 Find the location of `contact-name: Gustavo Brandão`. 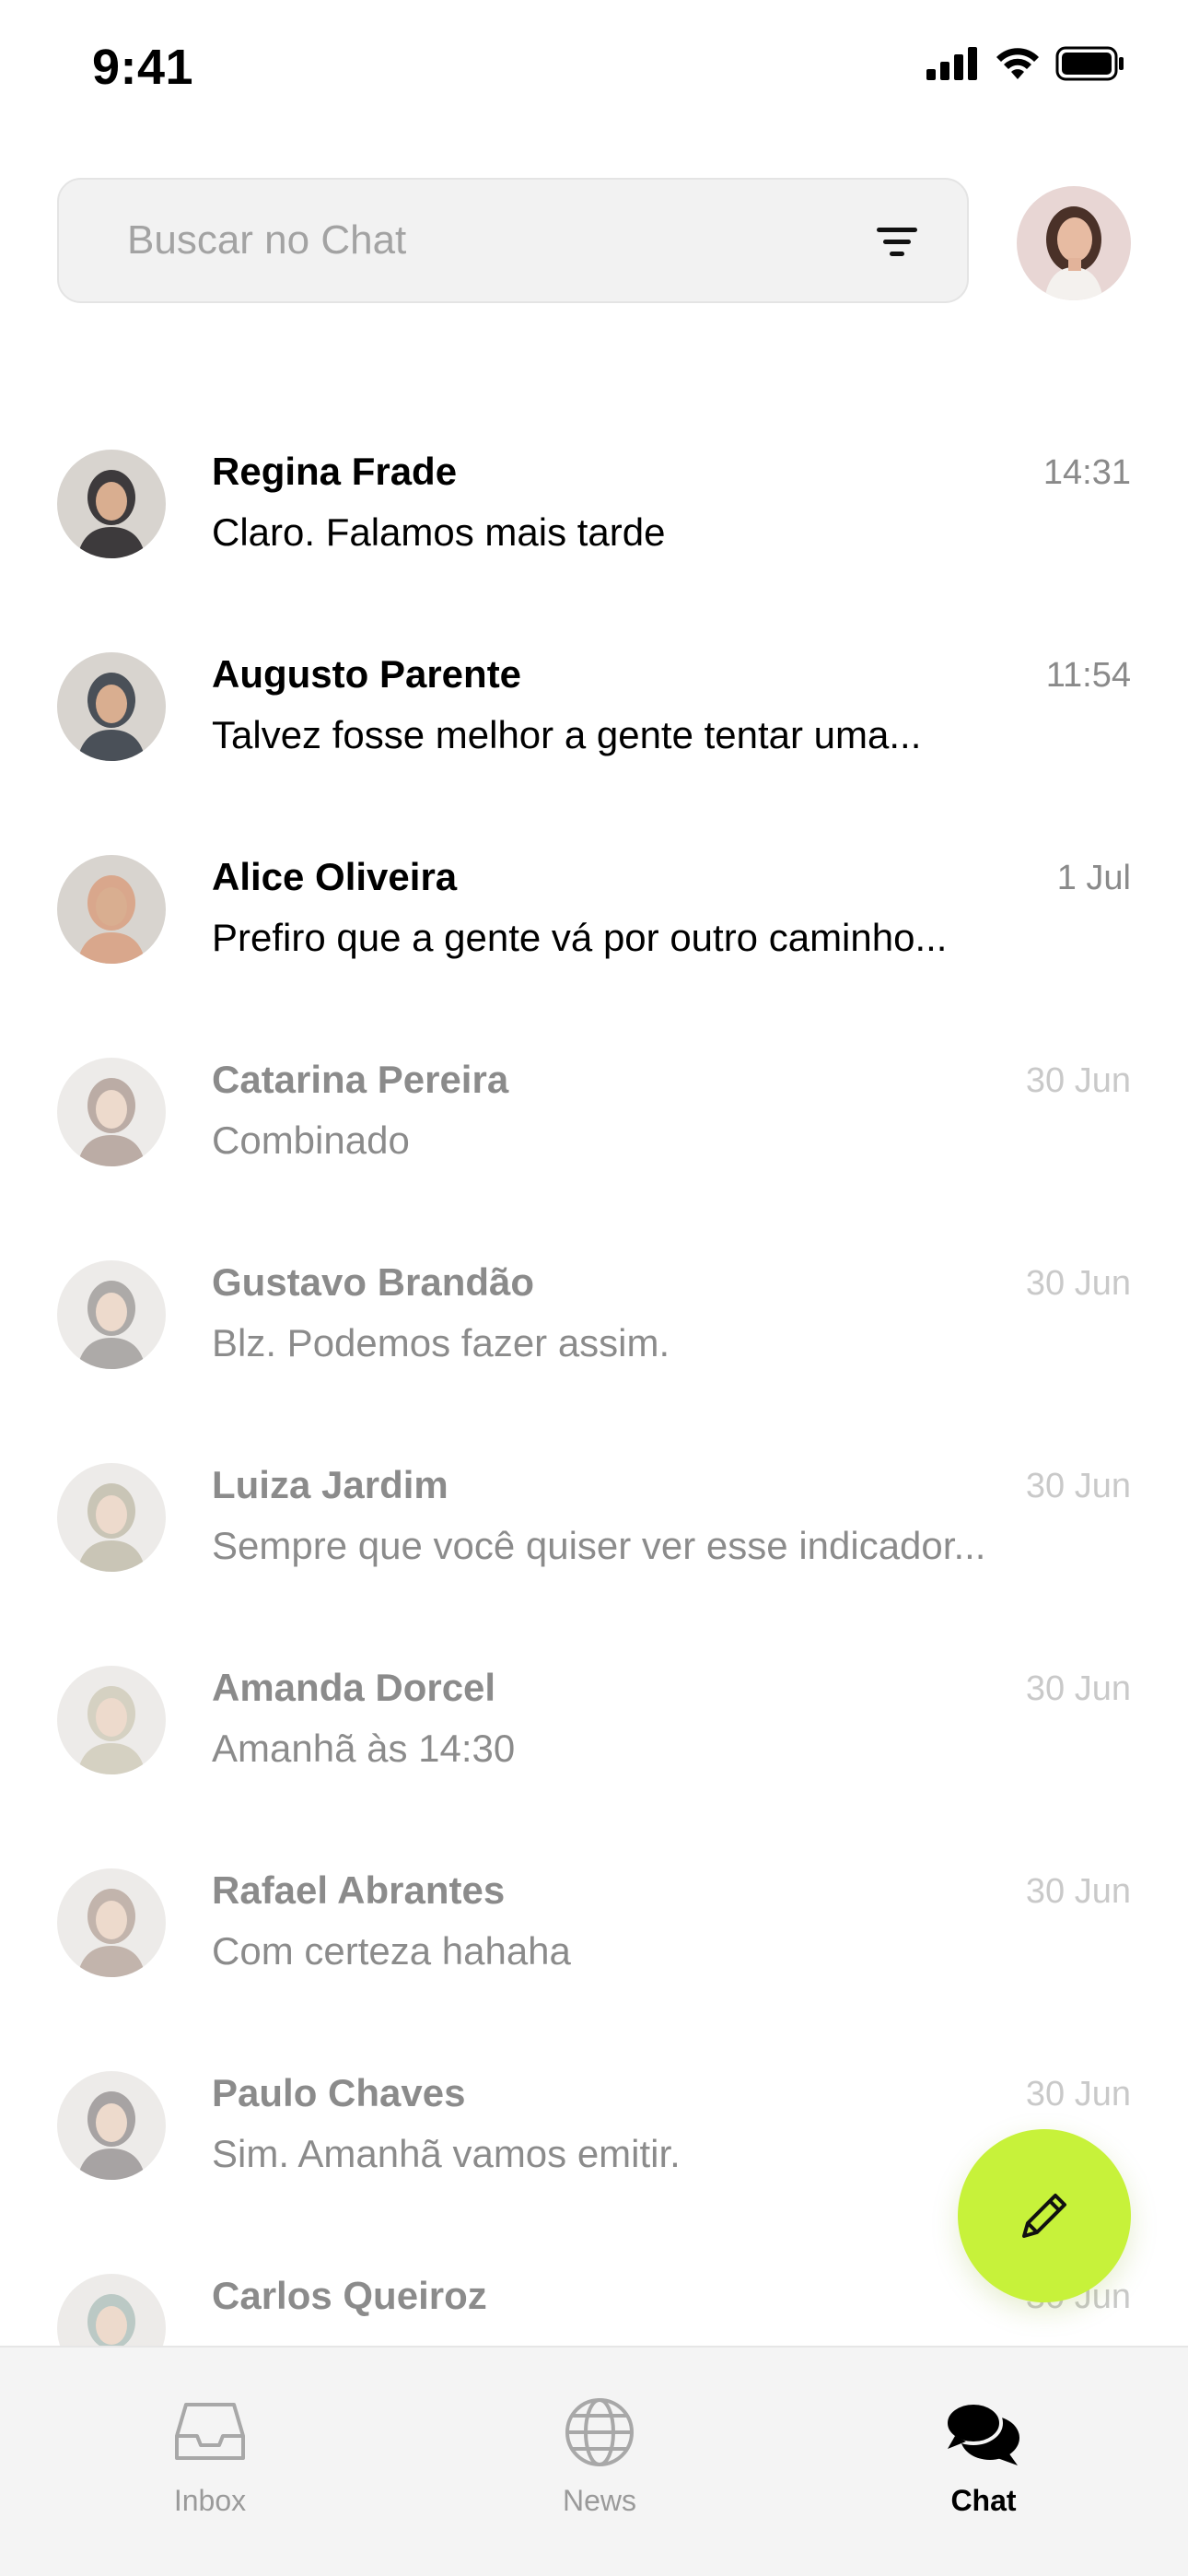

contact-name: Gustavo Brandão is located at coordinates (373, 1282).